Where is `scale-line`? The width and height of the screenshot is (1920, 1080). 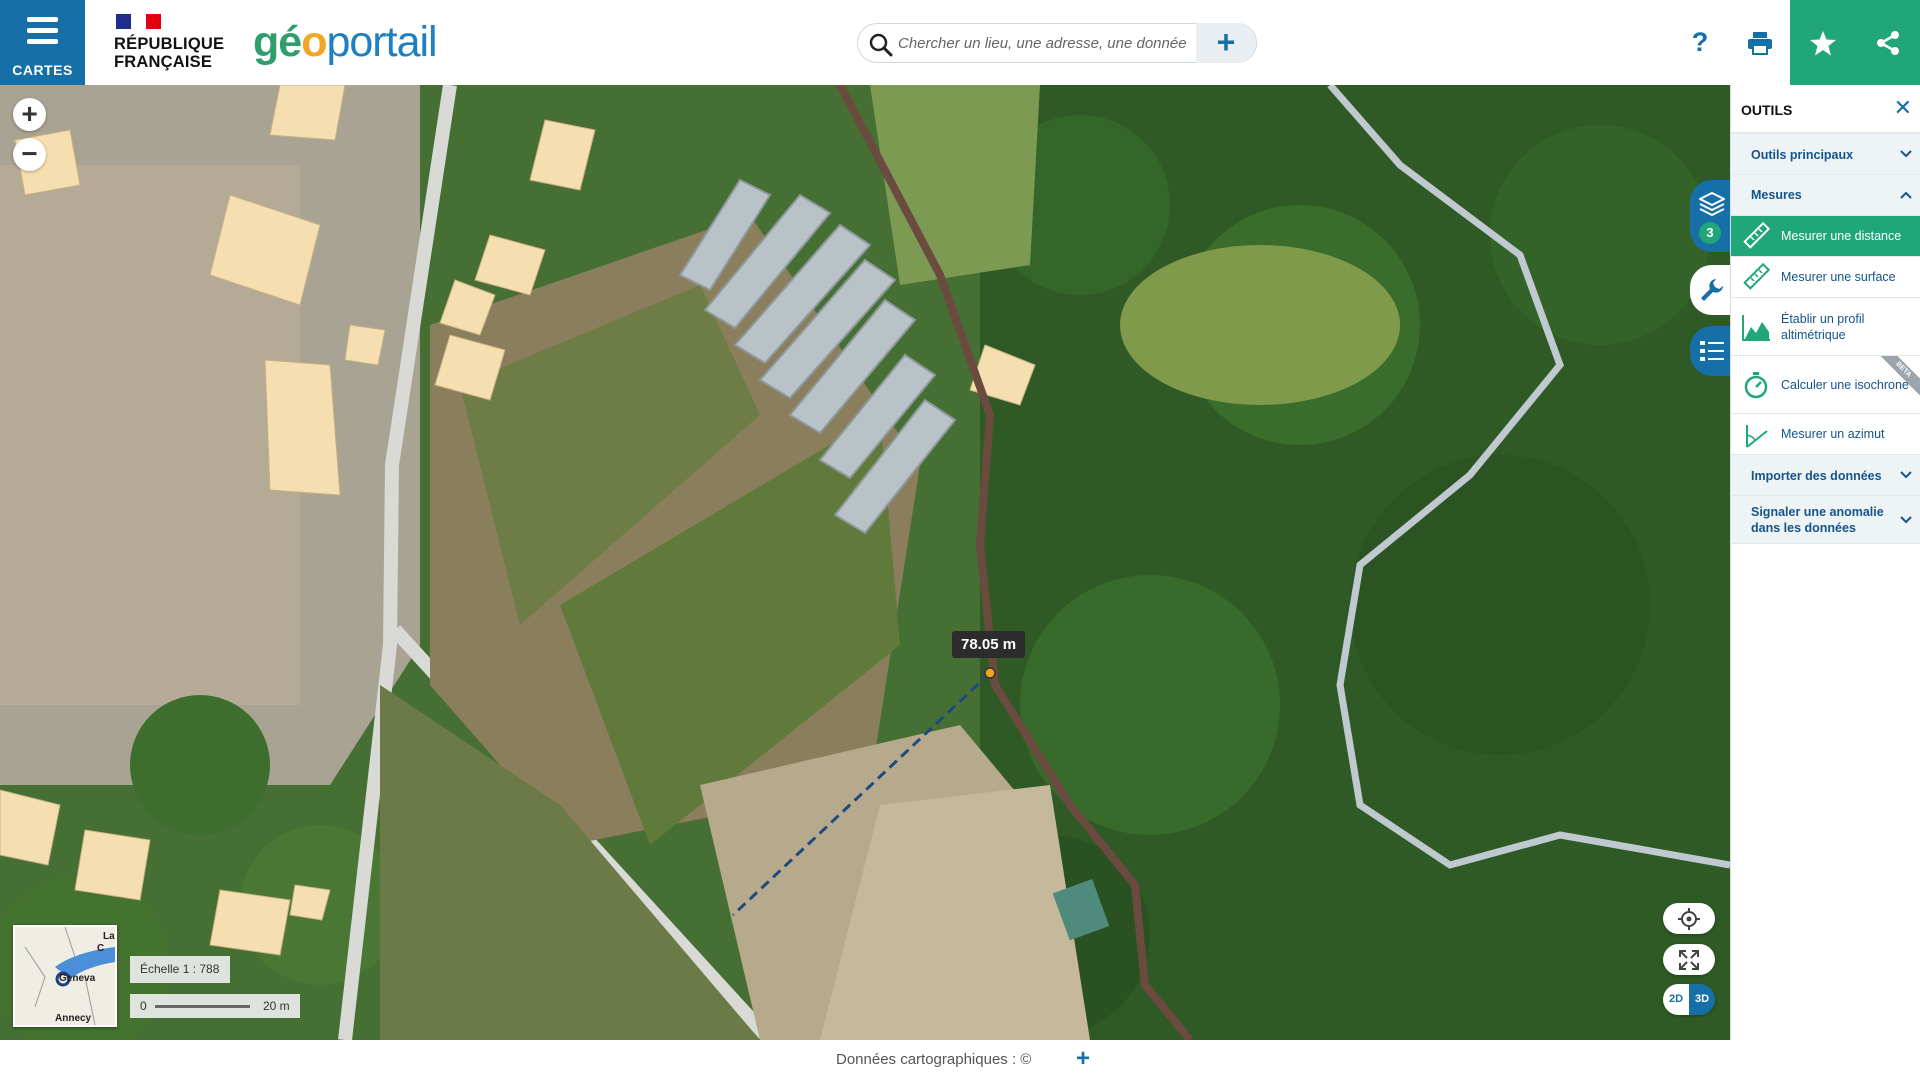
scale-line is located at coordinates (202, 1006).